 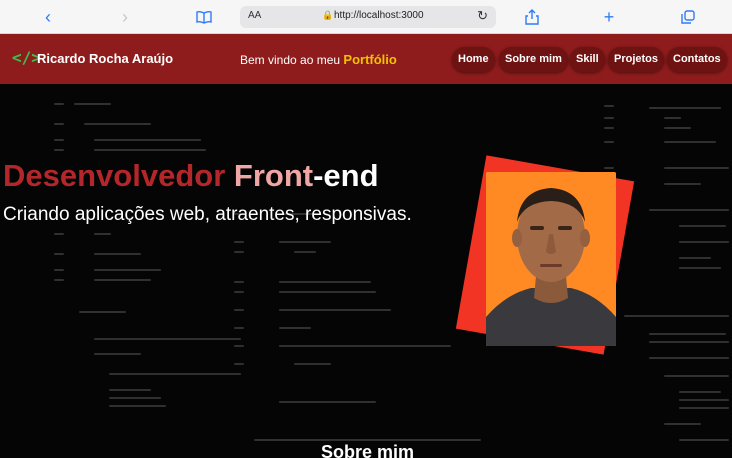 I want to click on nav-about-button: Sobre mim, so click(x=533, y=59).